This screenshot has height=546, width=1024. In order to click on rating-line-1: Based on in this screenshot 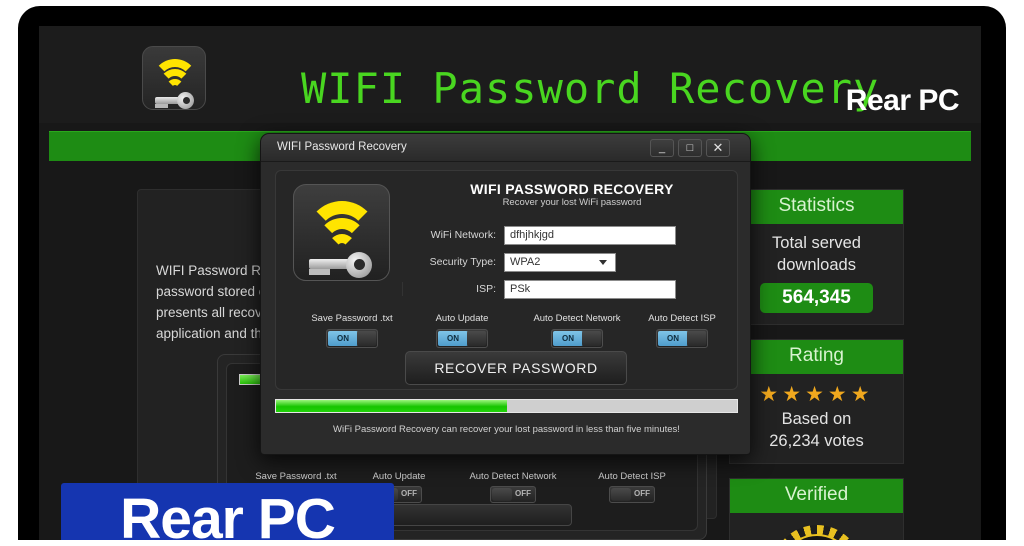, I will do `click(816, 419)`.